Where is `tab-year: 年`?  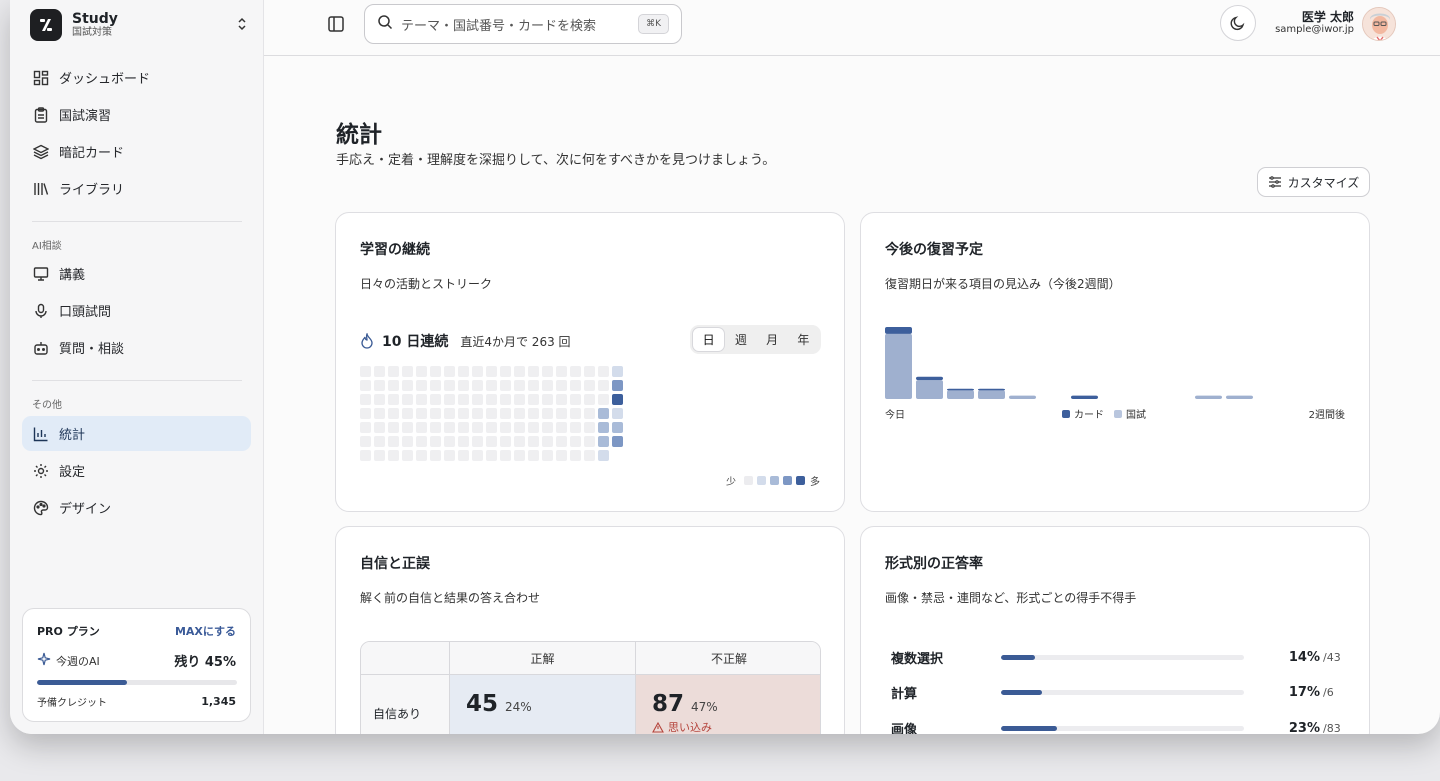 tab-year: 年 is located at coordinates (803, 339).